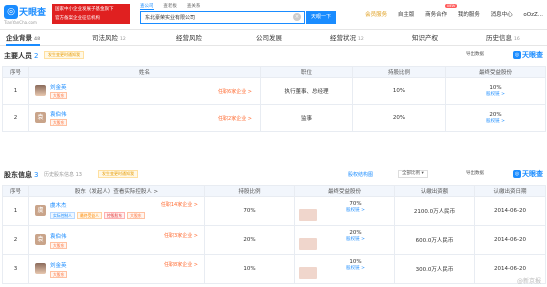  I want to click on tab-count: 12, so click(123, 39).